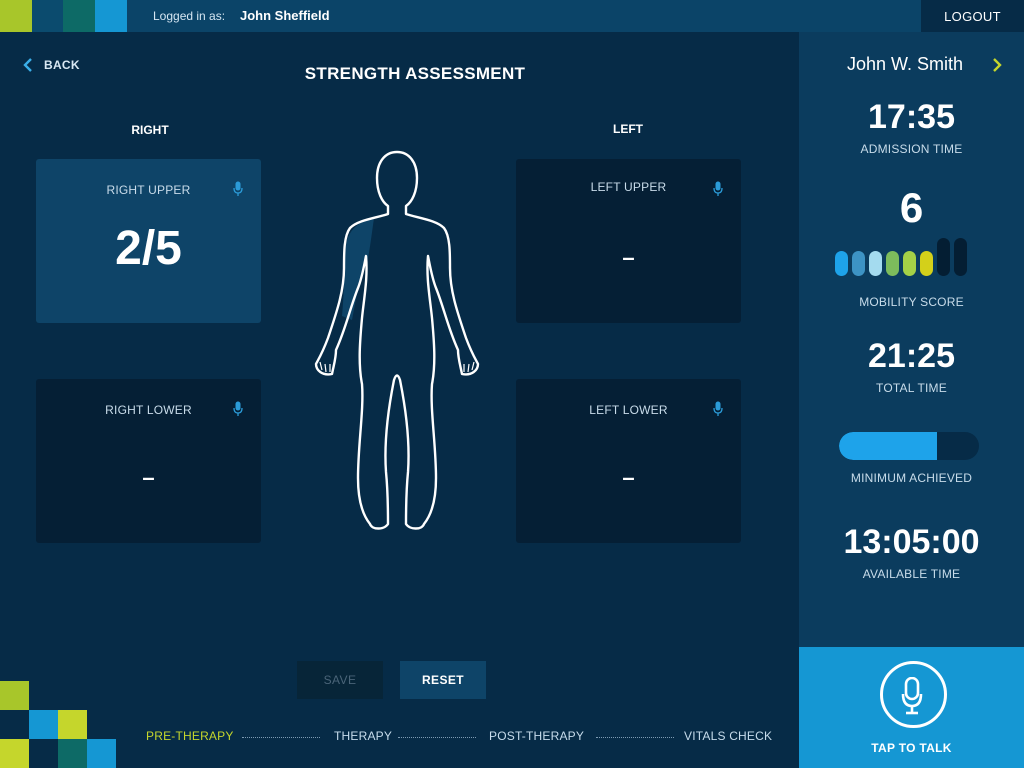  What do you see at coordinates (536, 736) in the screenshot?
I see `step-post-therapy: POST-THERAPY` at bounding box center [536, 736].